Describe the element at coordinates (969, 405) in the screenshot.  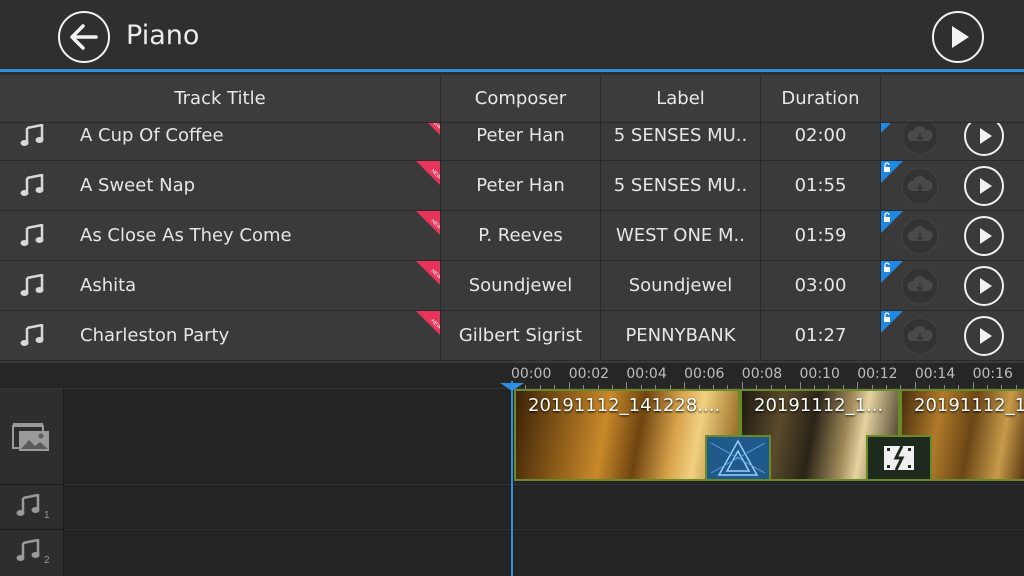
I see `clip-name: 20191112_14` at that location.